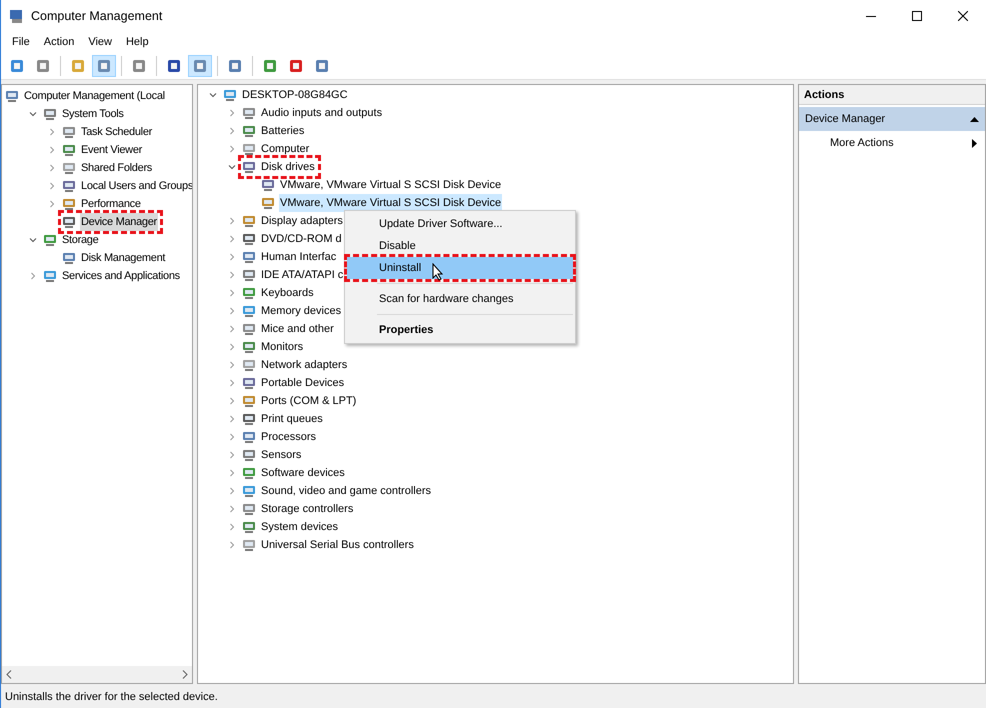 The width and height of the screenshot is (986, 708). Describe the element at coordinates (123, 258) in the screenshot. I see `tree-item: Disk Management` at that location.